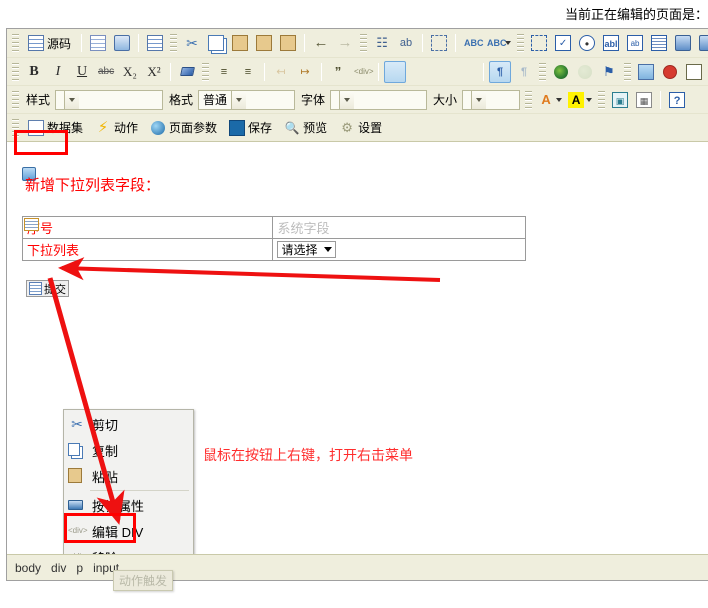 This screenshot has height=608, width=708. Describe the element at coordinates (154, 72) in the screenshot. I see `superscript-button: X²` at that location.